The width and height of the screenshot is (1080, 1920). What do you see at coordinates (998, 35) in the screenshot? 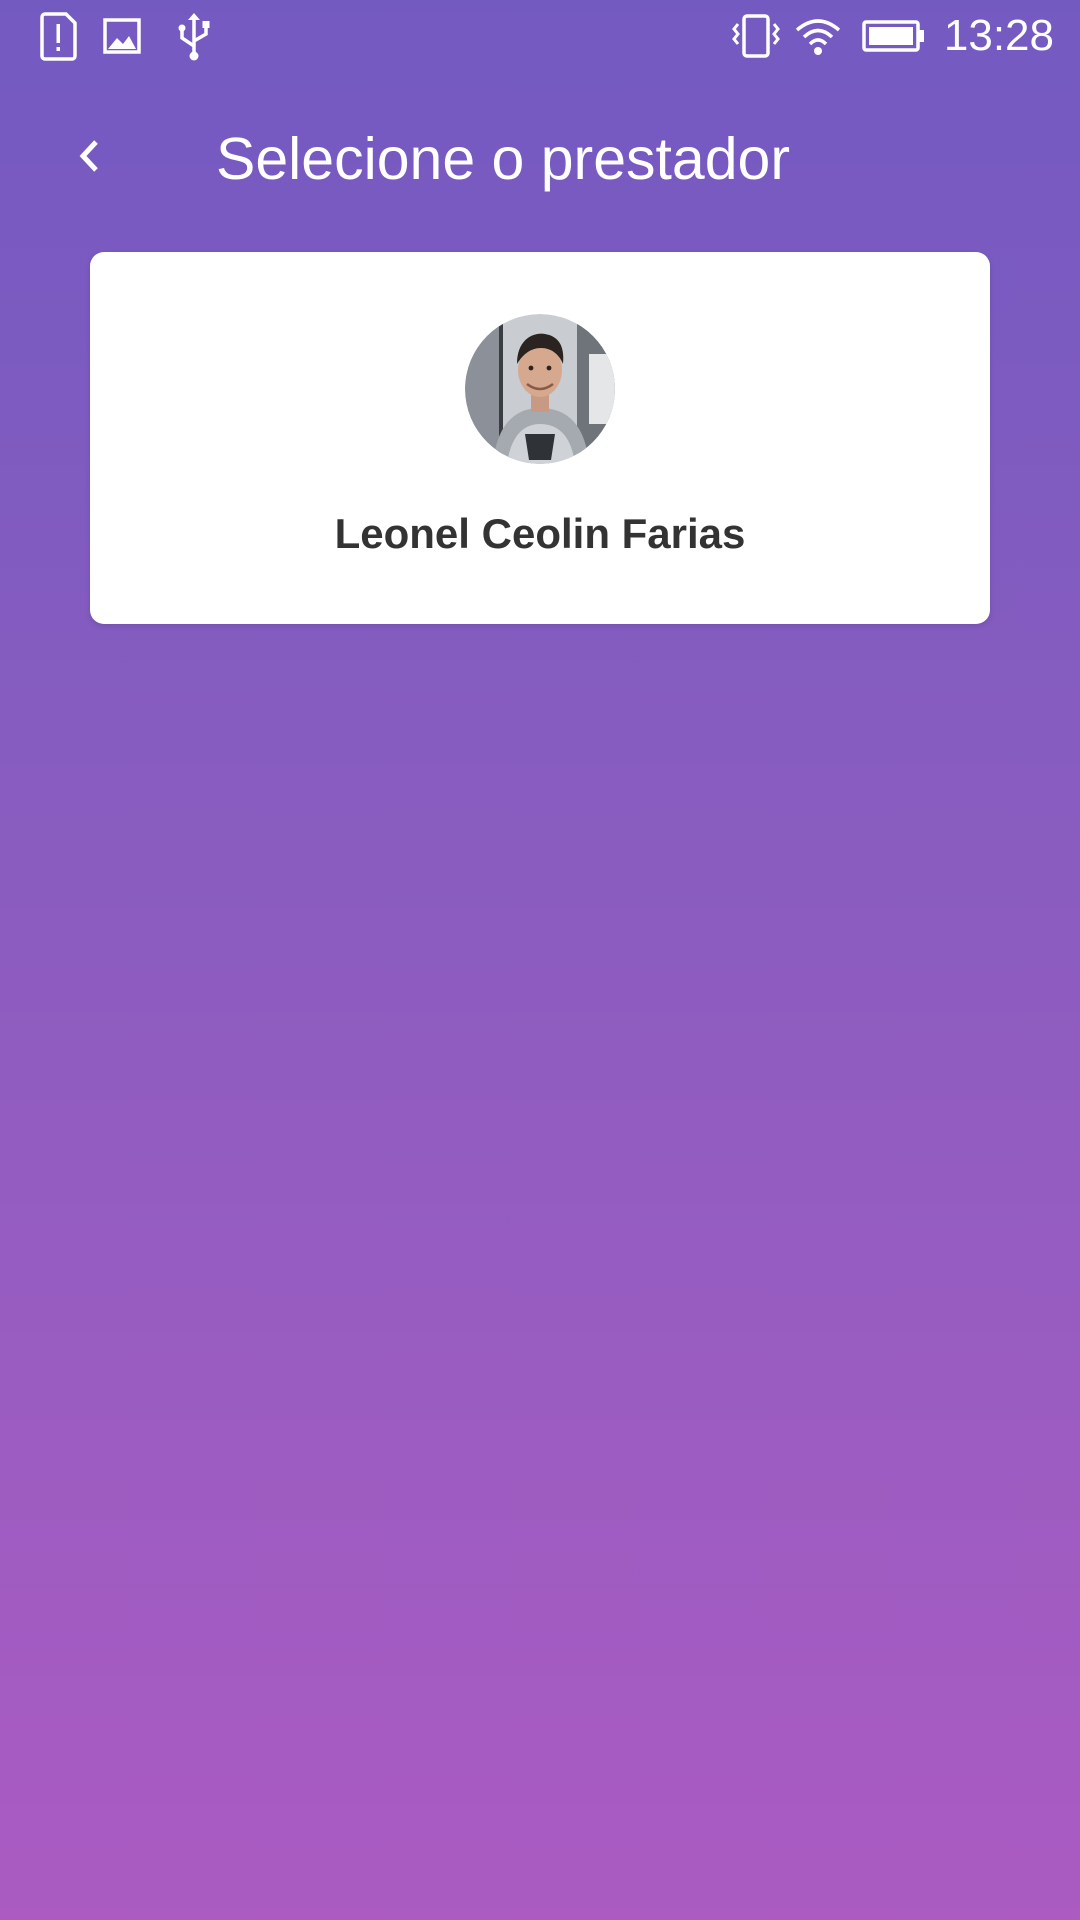
I see `status-time: 13:28` at bounding box center [998, 35].